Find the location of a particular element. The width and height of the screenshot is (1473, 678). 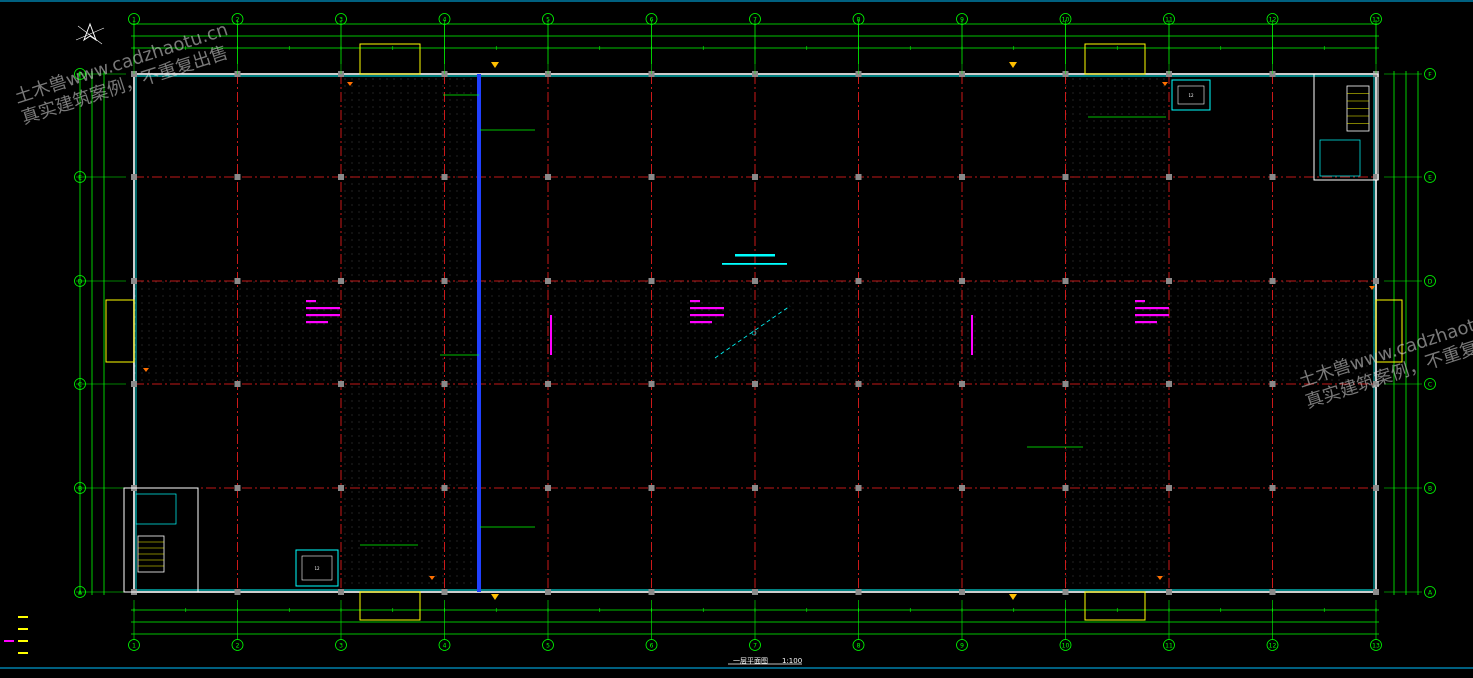

axis-bubble-top-label: 6 is located at coordinates (652, 20).